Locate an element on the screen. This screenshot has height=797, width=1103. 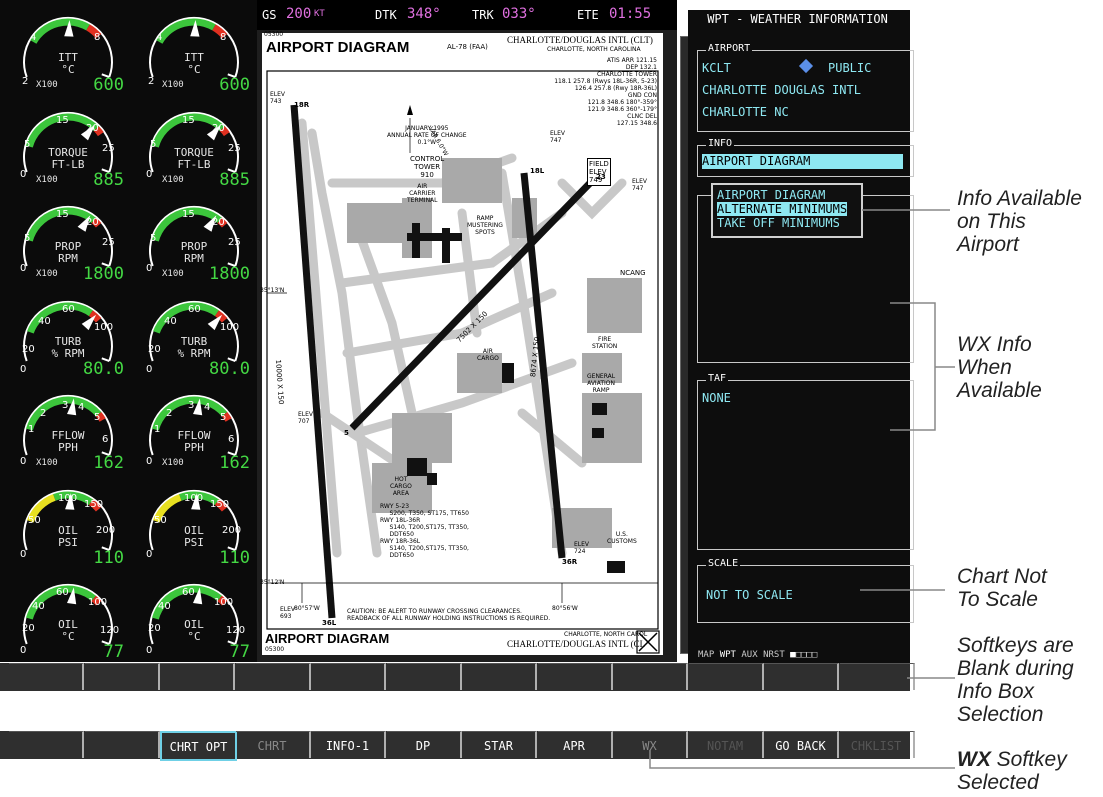
softkey-row-blank is located at coordinates (457, 677).